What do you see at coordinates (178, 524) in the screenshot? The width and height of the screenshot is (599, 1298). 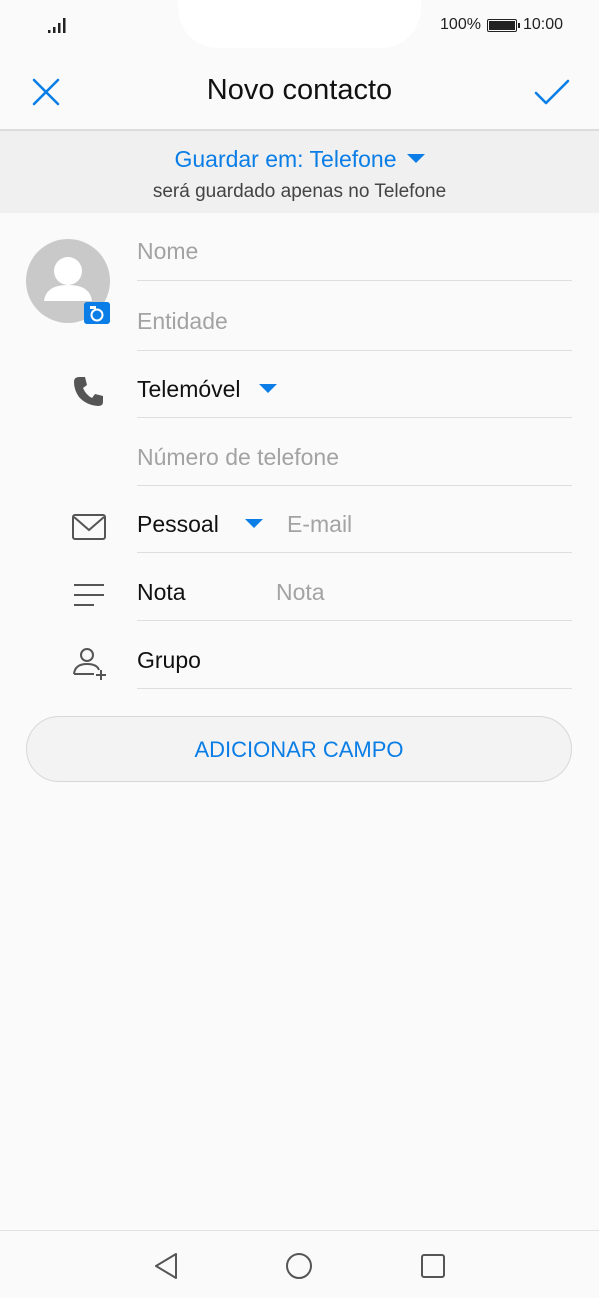 I see `email-type-label: Pessoal` at bounding box center [178, 524].